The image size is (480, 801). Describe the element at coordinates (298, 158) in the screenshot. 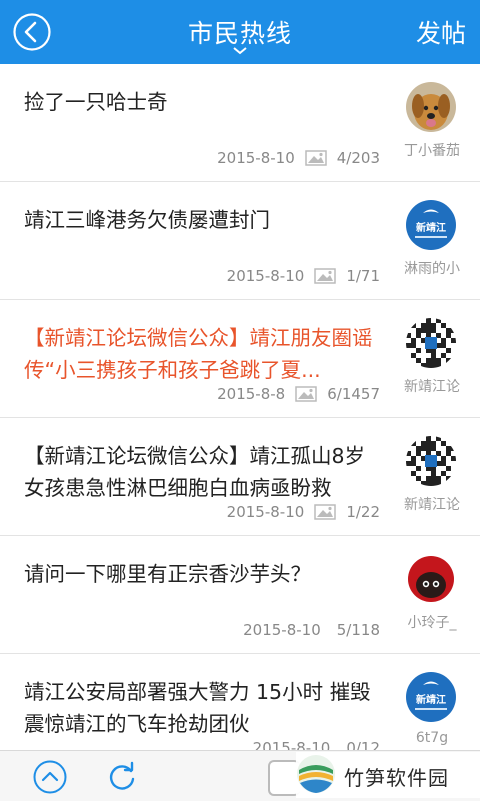

I see `post-meta: 2015-8-10 4/203` at that location.